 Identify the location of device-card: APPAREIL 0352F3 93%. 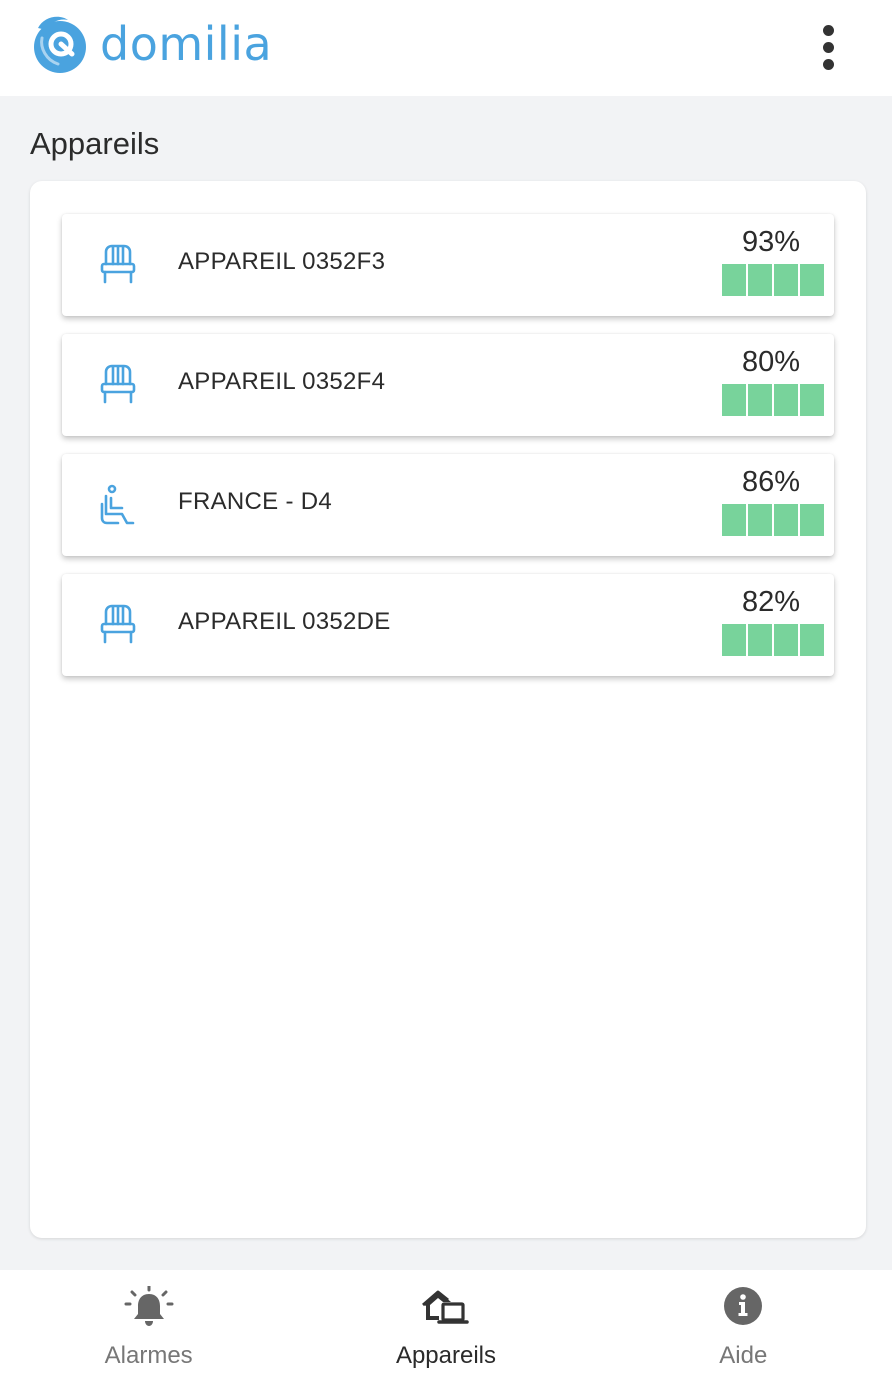
(448, 265).